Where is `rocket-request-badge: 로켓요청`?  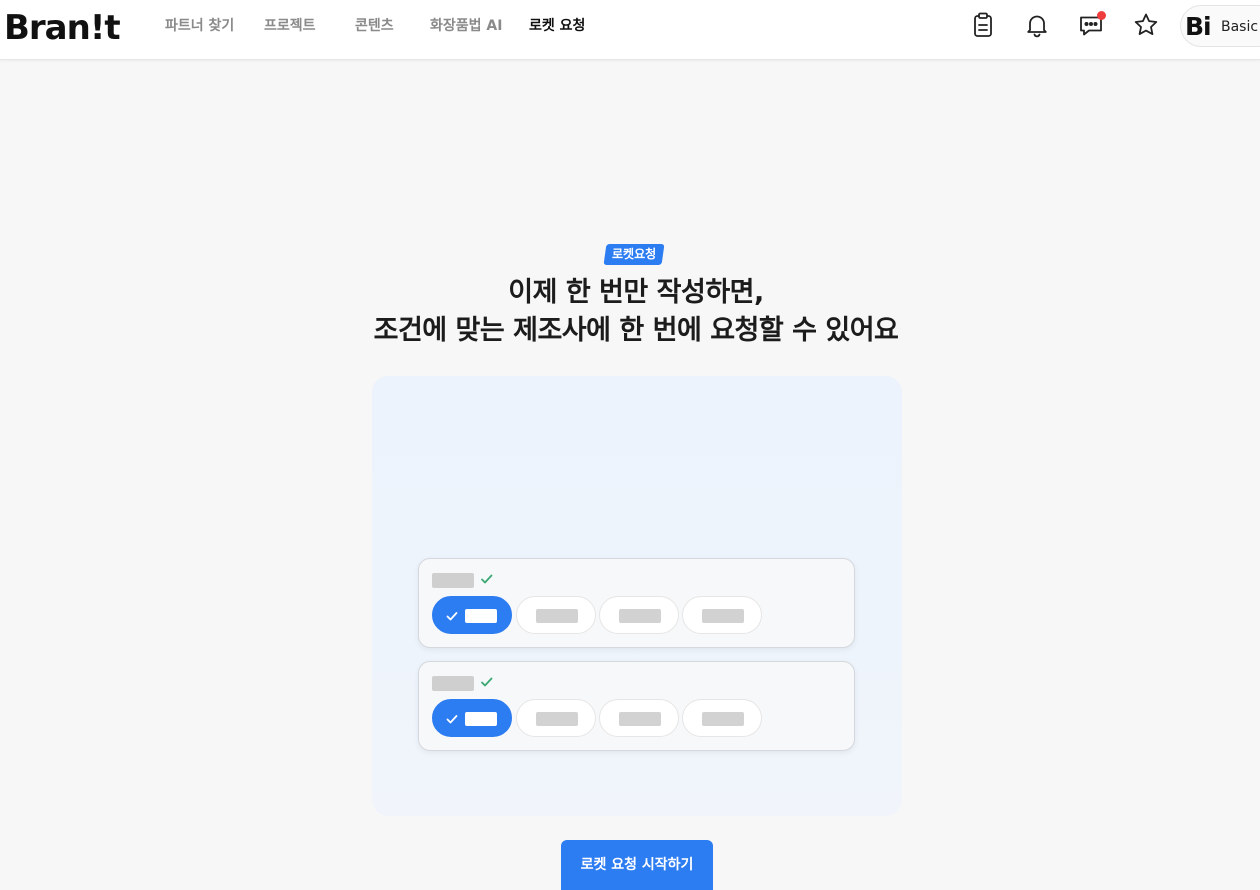 rocket-request-badge: 로켓요청 is located at coordinates (634, 254).